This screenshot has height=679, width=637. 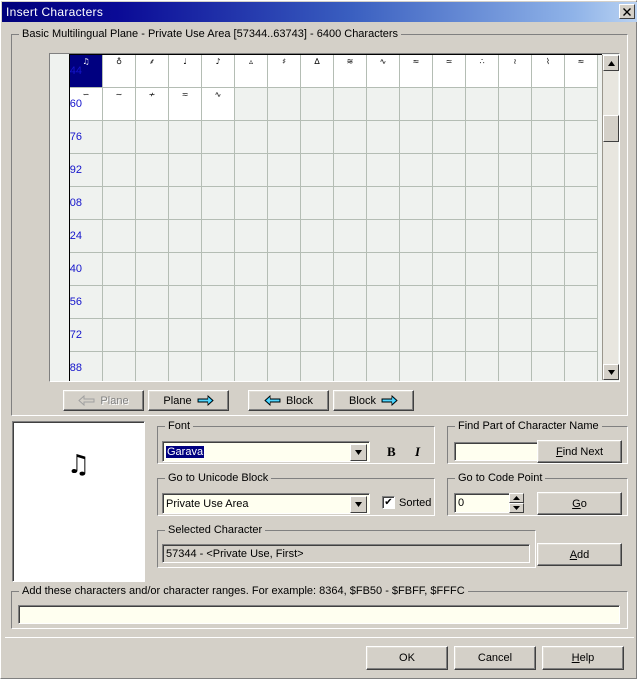 I want to click on close-icon, so click(x=627, y=11).